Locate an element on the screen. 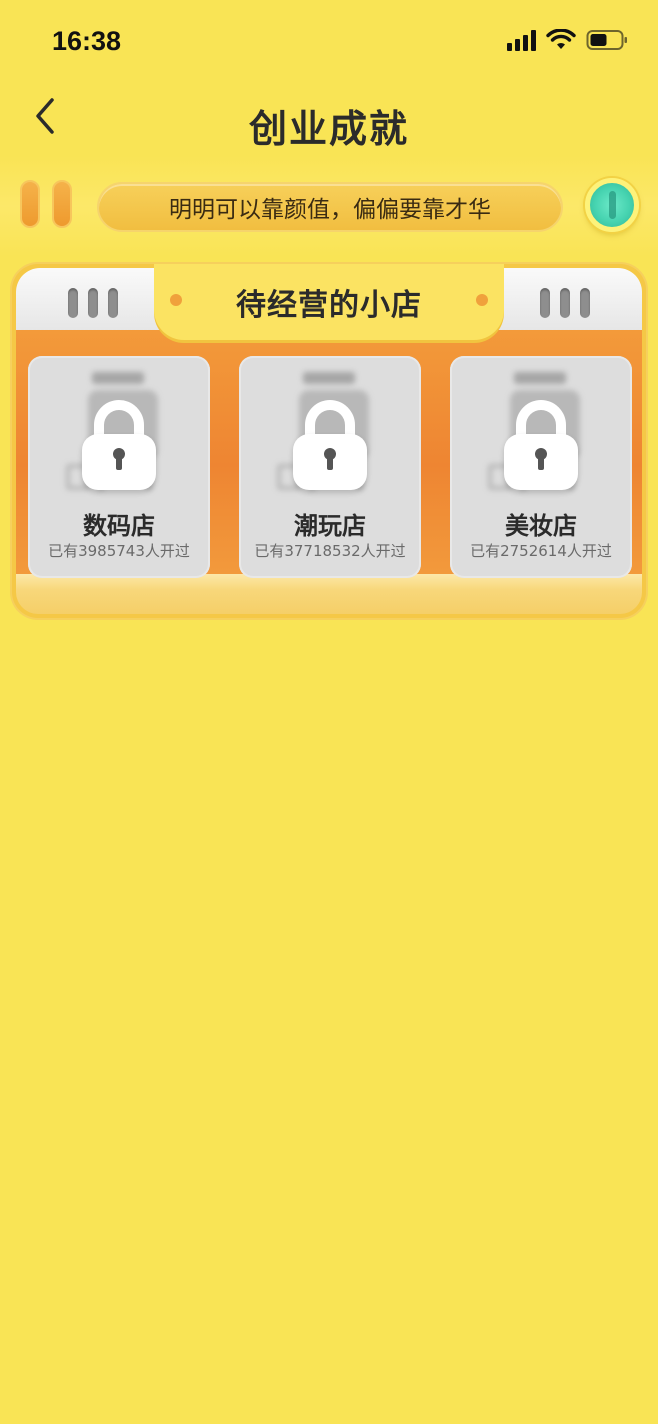 The width and height of the screenshot is (658, 1424). wifi-icon is located at coordinates (561, 39).